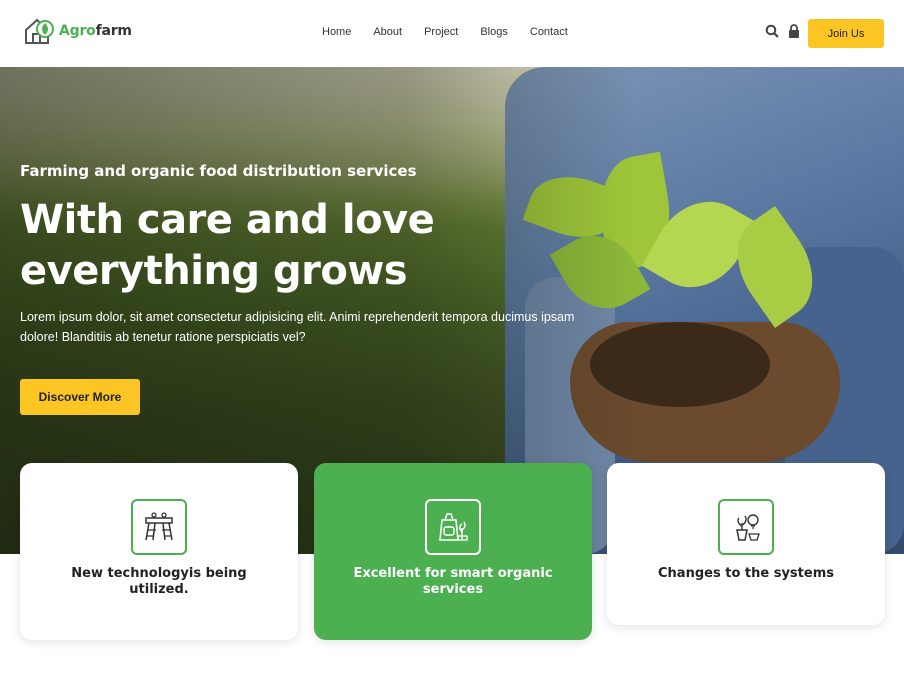 This screenshot has width=904, height=697. Describe the element at coordinates (453, 581) in the screenshot. I see `feature-card-title: Excellent for smart organic services` at that location.